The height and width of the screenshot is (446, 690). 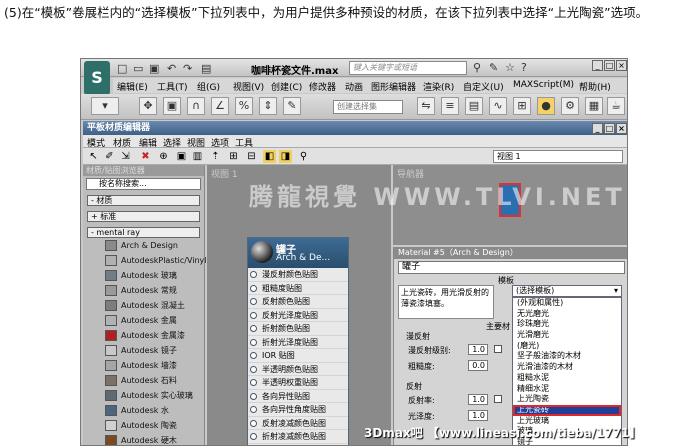 What do you see at coordinates (567, 324) in the screenshot?
I see `template-option: 珍珠磨光` at bounding box center [567, 324].